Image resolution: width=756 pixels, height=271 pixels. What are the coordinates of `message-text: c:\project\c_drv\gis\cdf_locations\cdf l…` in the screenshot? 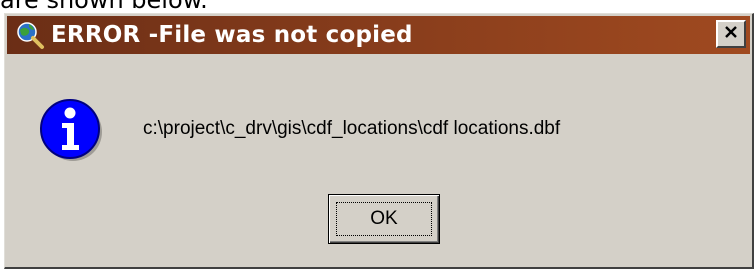 It's located at (352, 128).